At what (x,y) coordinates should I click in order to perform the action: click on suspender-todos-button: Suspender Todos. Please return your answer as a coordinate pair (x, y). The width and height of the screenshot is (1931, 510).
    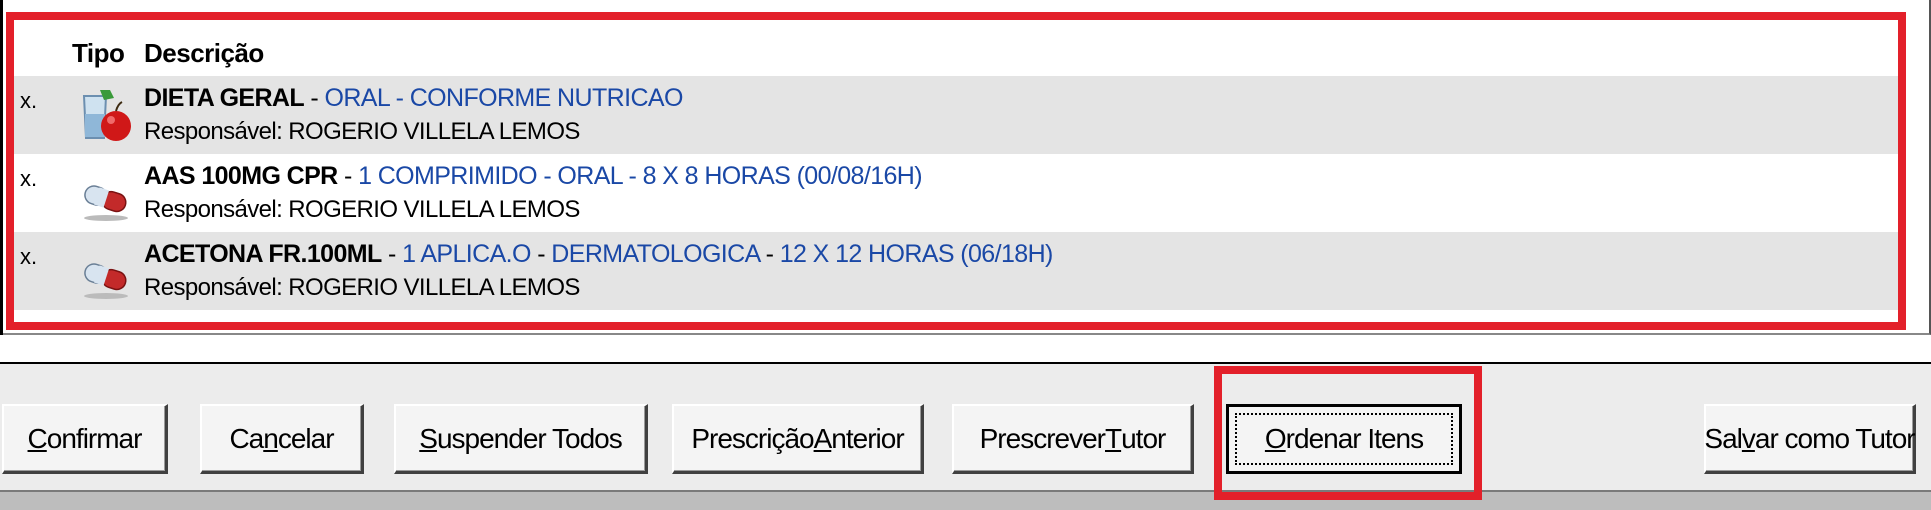
    Looking at the image, I should click on (521, 439).